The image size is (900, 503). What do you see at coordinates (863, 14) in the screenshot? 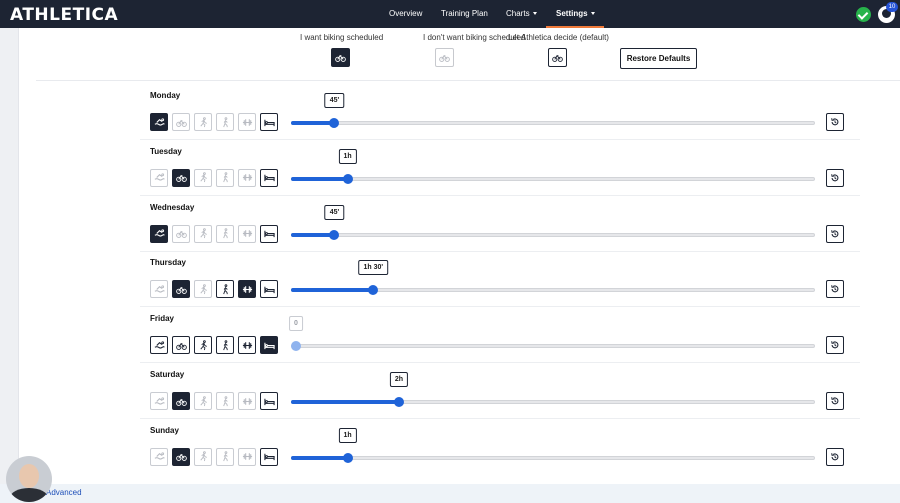
I see `status-check-icon` at bounding box center [863, 14].